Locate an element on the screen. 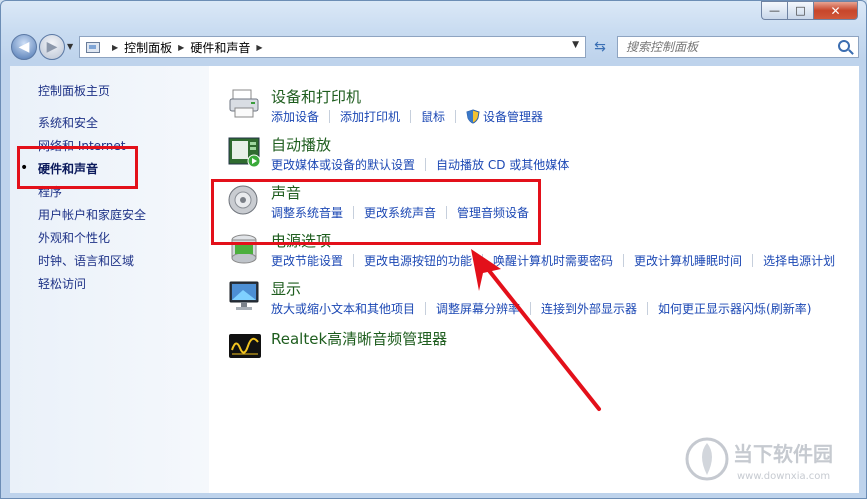  watermark-logo: 当下软件园 www.downxia.com is located at coordinates (759, 459).